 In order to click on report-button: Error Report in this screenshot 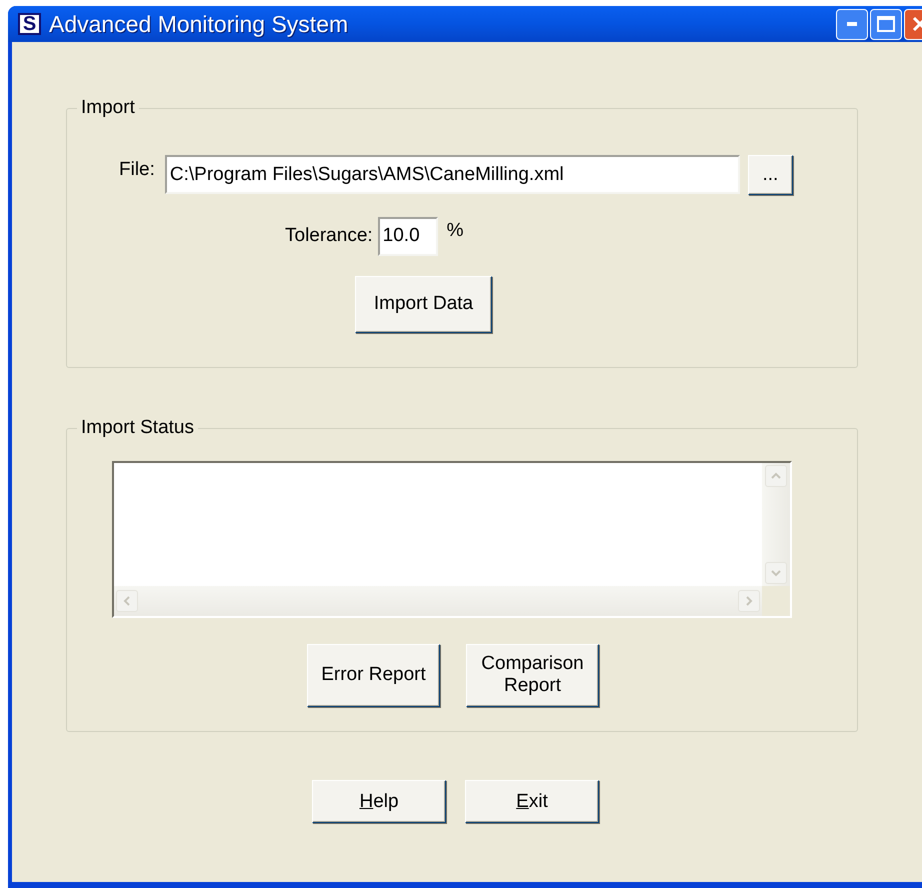, I will do `click(373, 675)`.